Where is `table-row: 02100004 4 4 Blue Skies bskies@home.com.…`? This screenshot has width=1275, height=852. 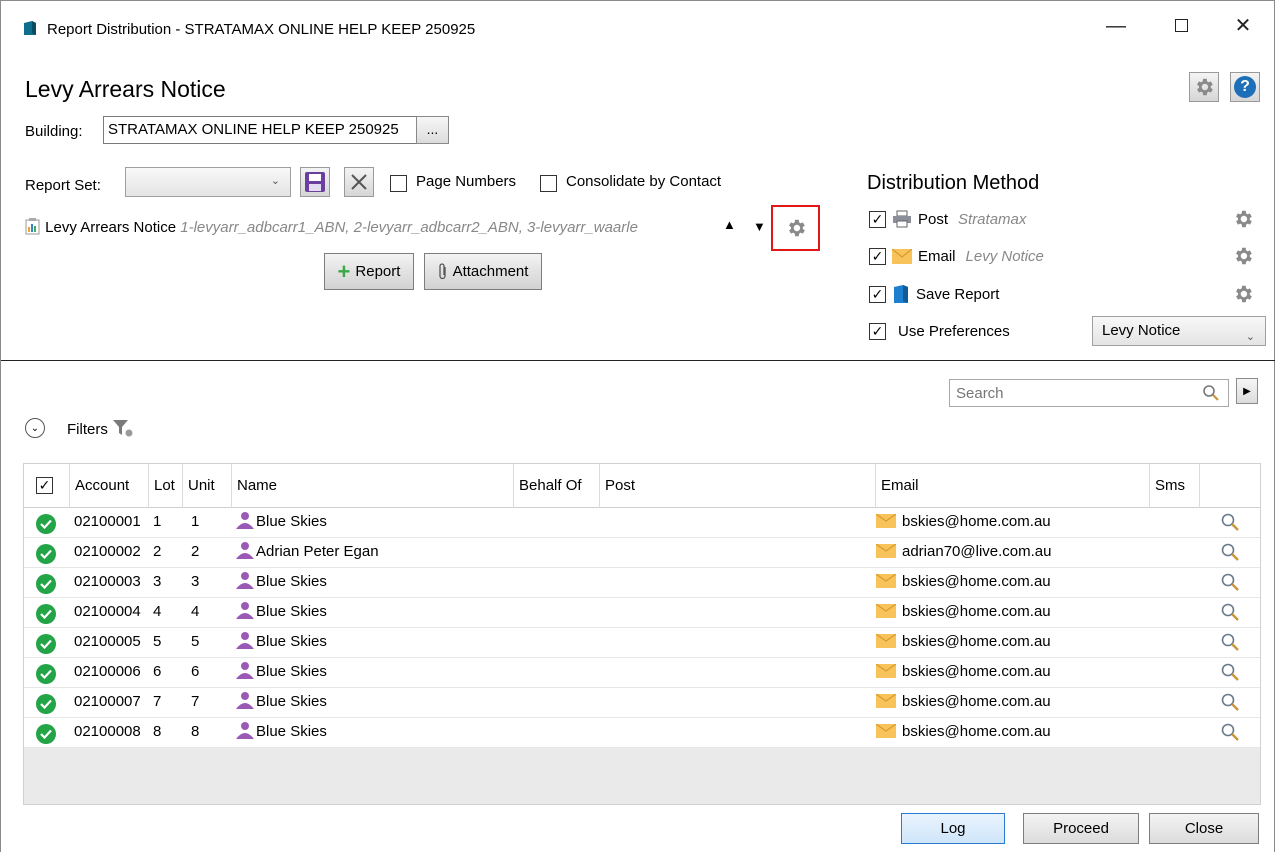 table-row: 02100004 4 4 Blue Skies bskies@home.com.… is located at coordinates (642, 613).